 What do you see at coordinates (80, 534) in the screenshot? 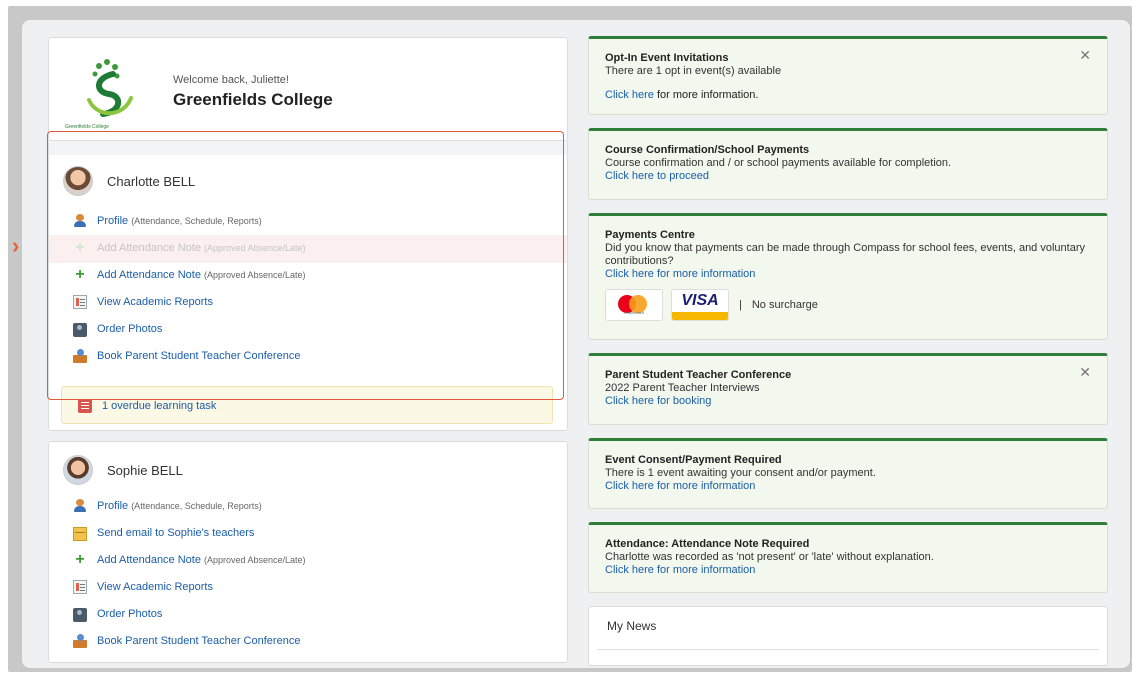
I see `mail-icon` at bounding box center [80, 534].